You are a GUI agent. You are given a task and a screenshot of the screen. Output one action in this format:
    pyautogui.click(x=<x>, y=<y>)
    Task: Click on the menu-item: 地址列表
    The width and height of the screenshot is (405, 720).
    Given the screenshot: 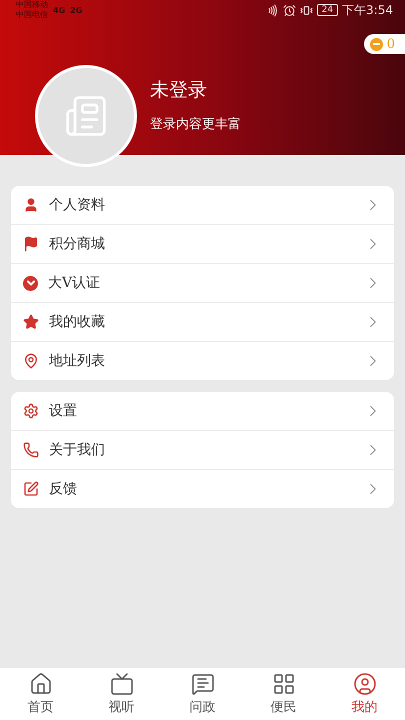 What is the action you would take?
    pyautogui.click(x=202, y=360)
    